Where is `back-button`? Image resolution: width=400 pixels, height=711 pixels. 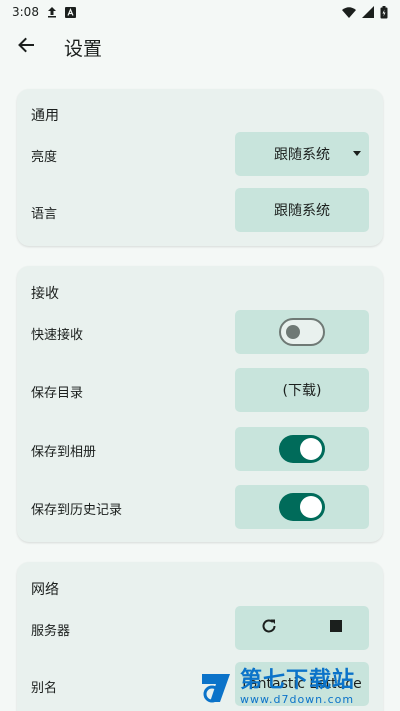 back-button is located at coordinates (26, 47).